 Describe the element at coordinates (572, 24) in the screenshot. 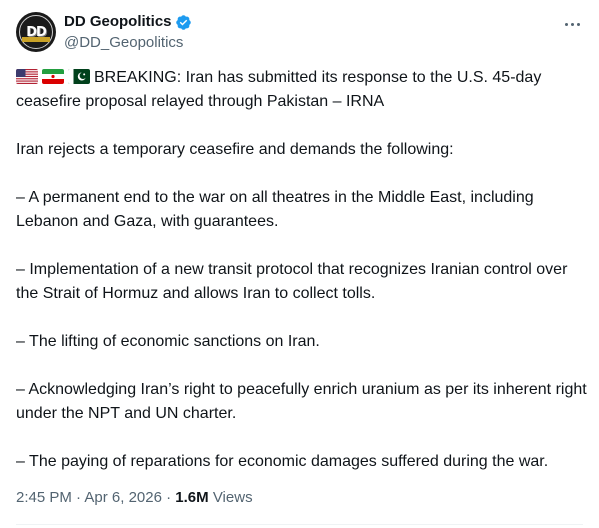

I see `more-options-button` at that location.